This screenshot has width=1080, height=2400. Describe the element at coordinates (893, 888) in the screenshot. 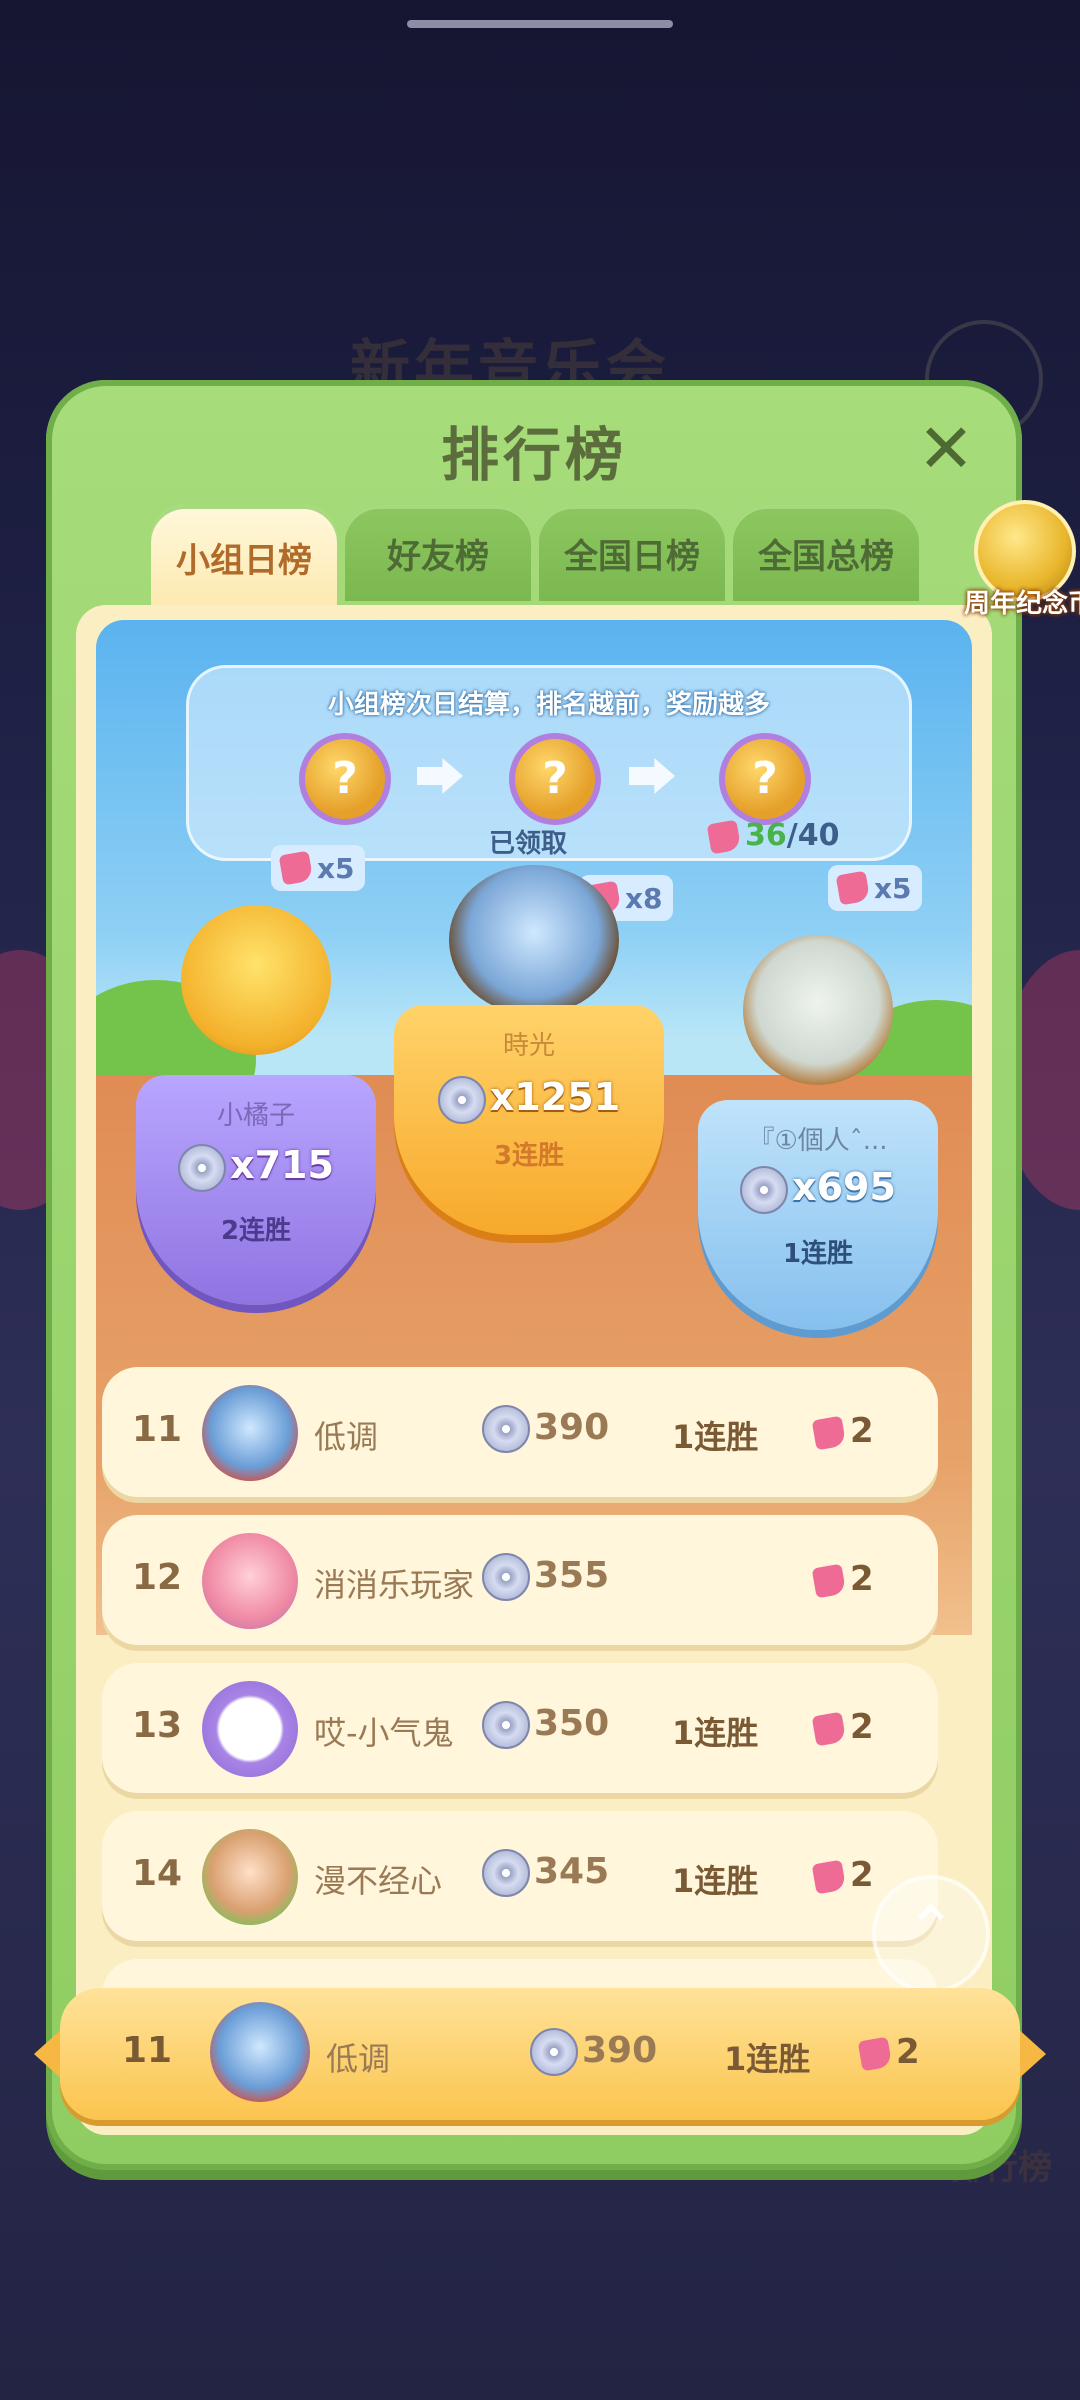

I see `third-bubble-count: x5` at that location.